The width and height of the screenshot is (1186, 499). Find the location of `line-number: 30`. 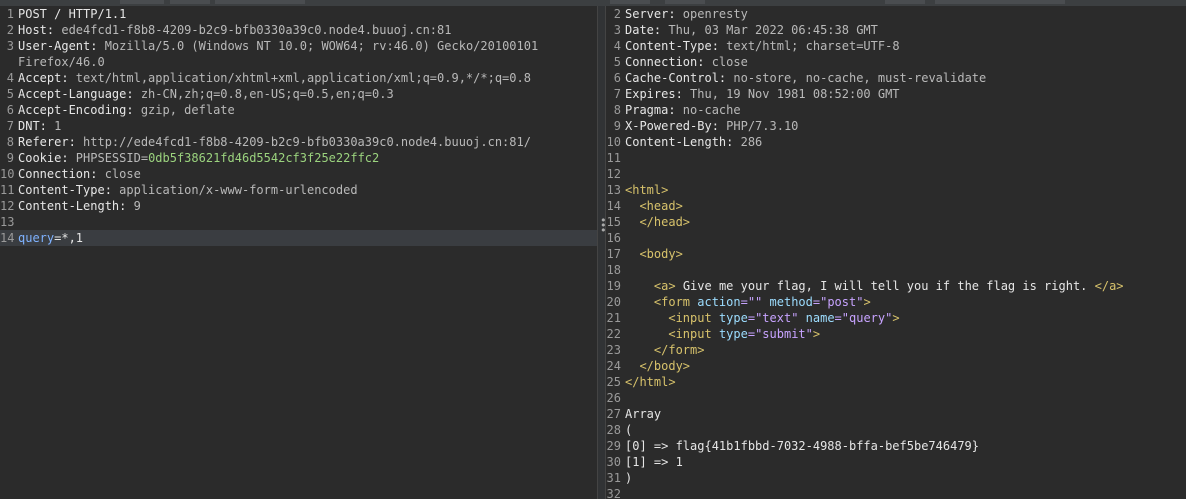

line-number: 30 is located at coordinates (613, 462).